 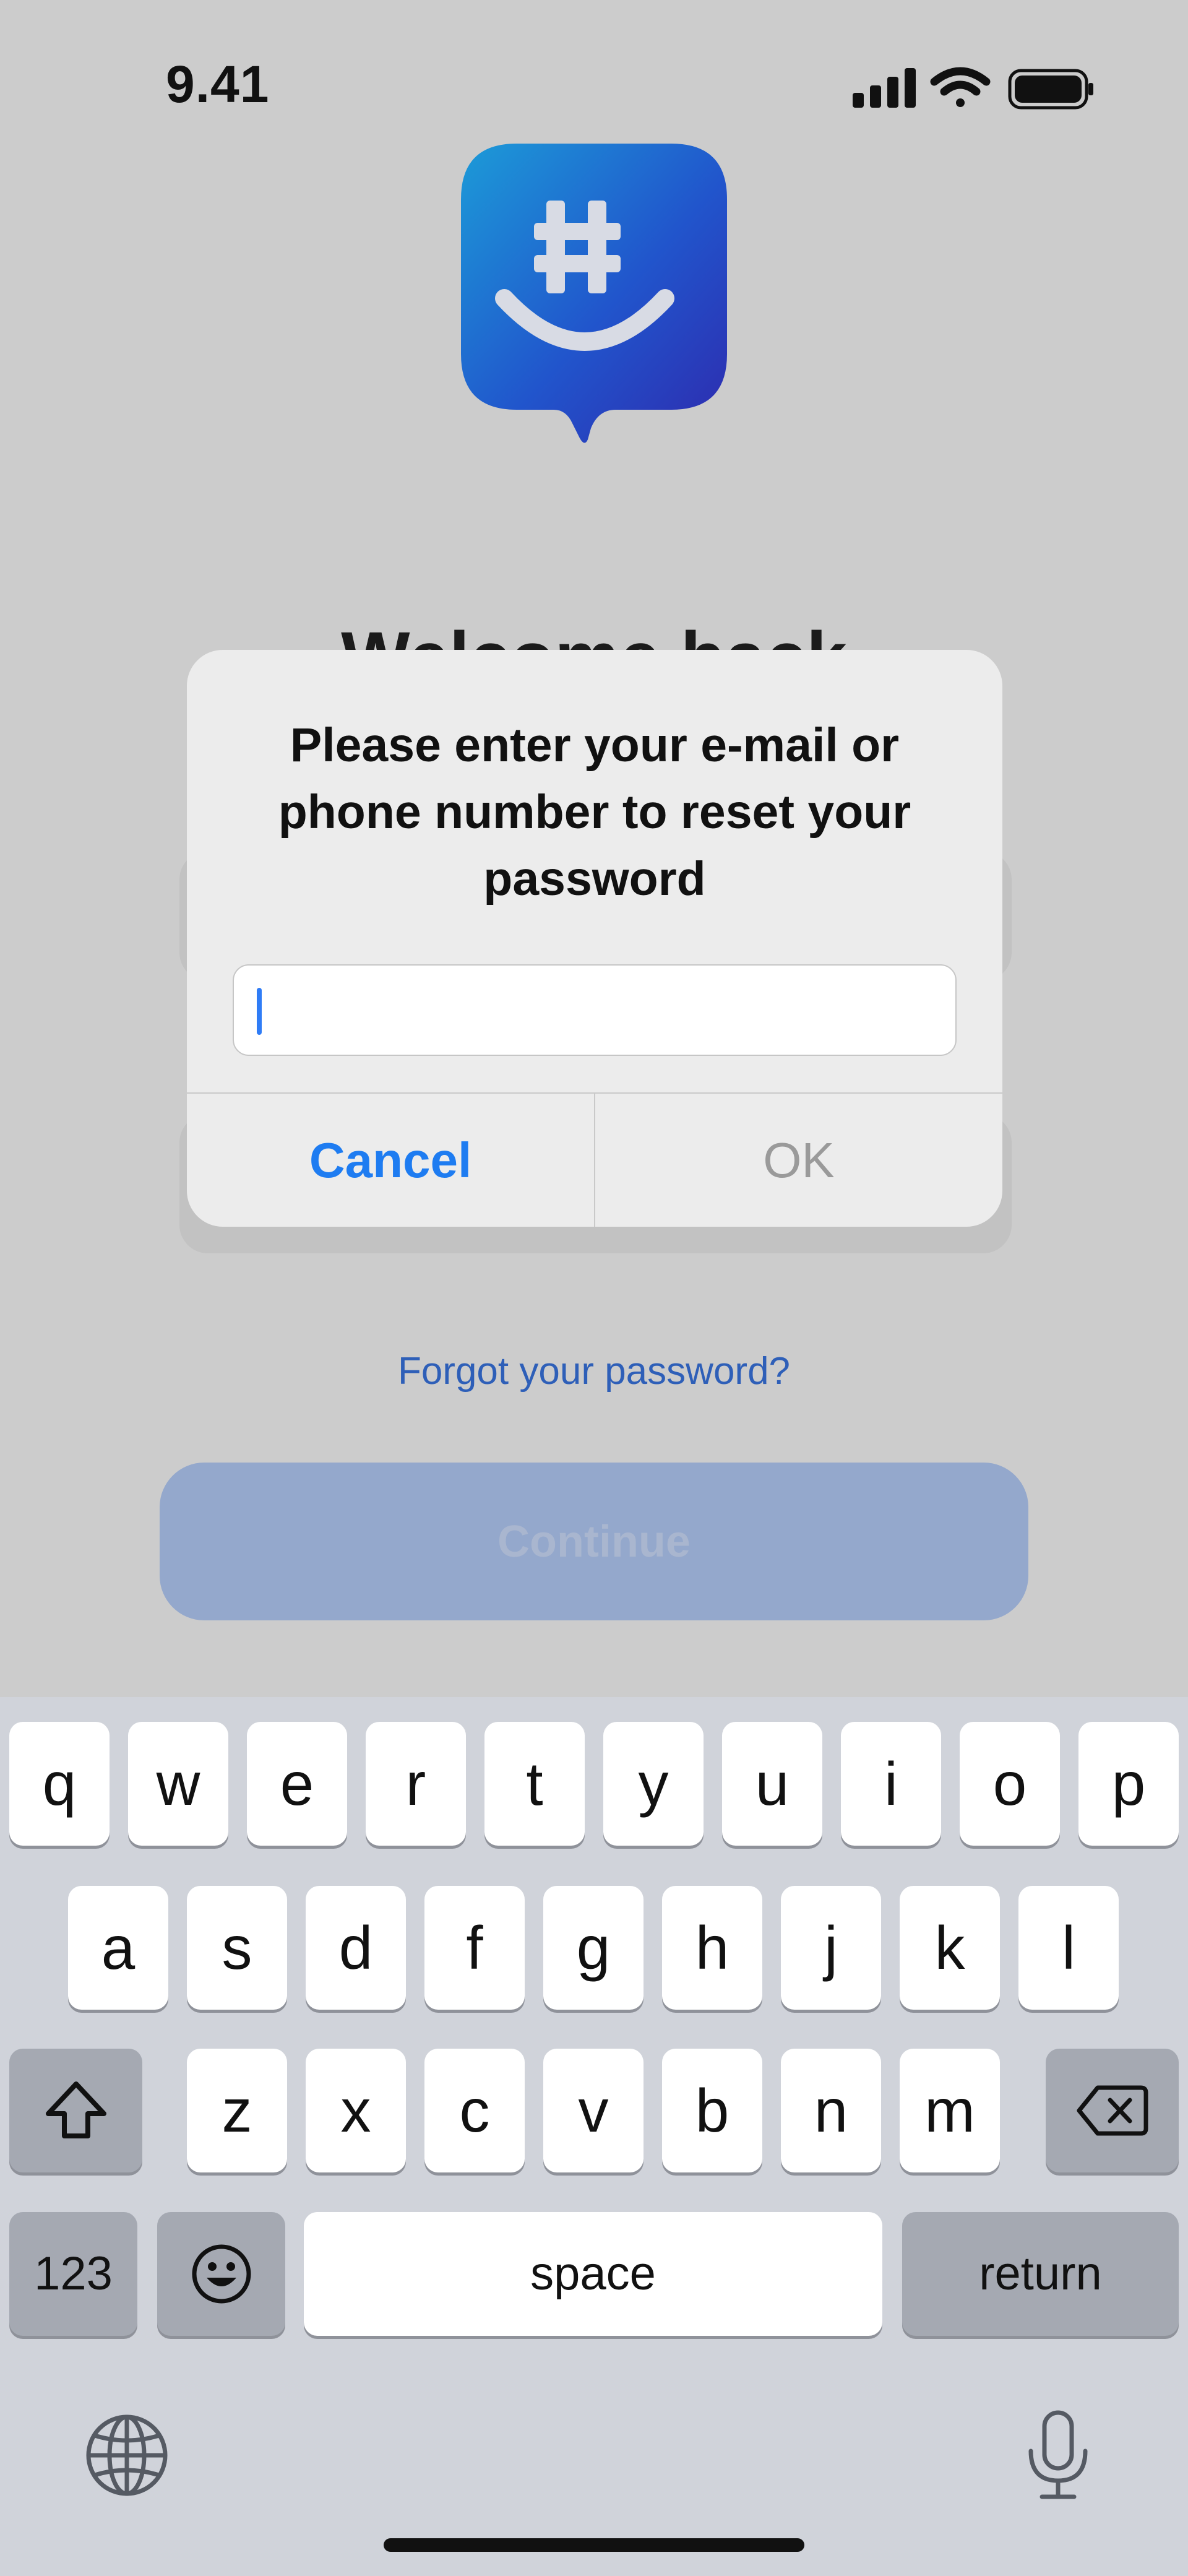 I want to click on key-k: k, so click(x=950, y=1948).